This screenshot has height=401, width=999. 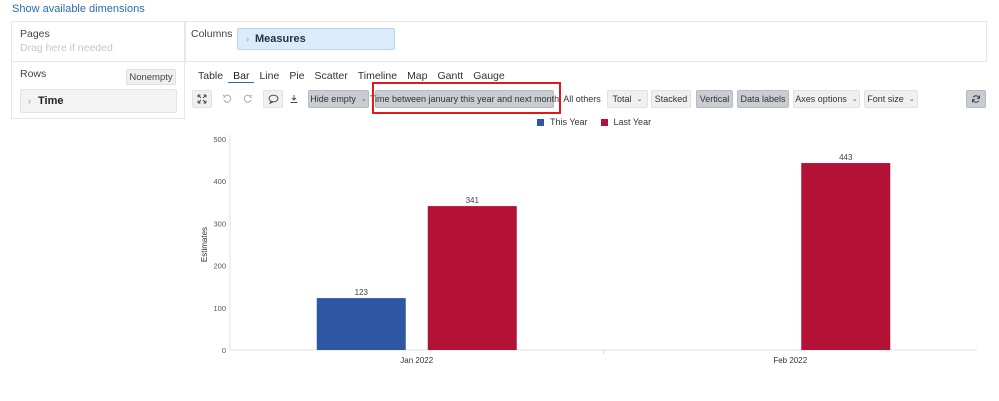 I want to click on x-tick-label: Feb 2022, so click(x=790, y=360).